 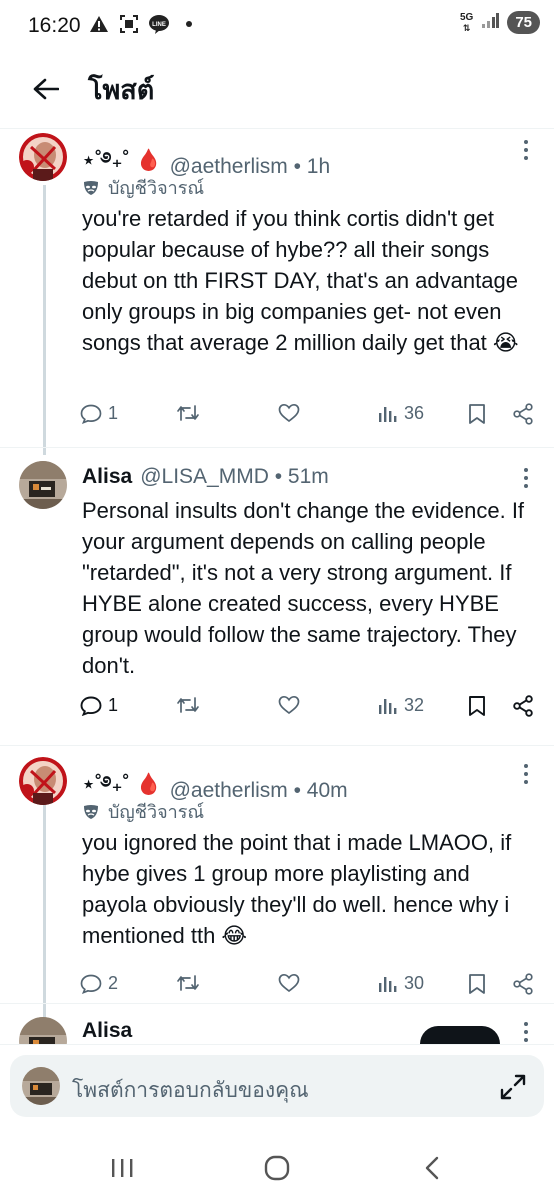 What do you see at coordinates (401, 413) in the screenshot?
I see `views-button: 36` at bounding box center [401, 413].